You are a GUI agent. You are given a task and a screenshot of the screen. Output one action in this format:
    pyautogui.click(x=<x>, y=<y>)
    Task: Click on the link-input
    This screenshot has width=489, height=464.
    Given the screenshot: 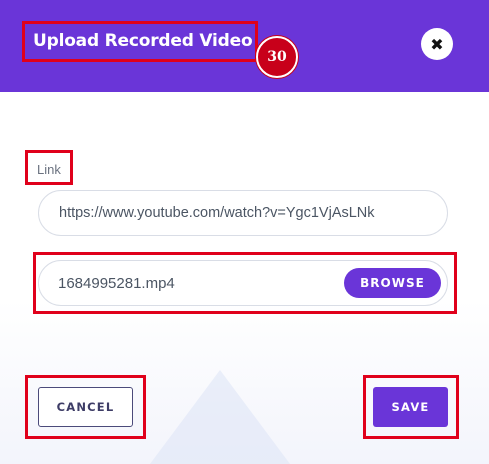 What is the action you would take?
    pyautogui.click(x=243, y=213)
    